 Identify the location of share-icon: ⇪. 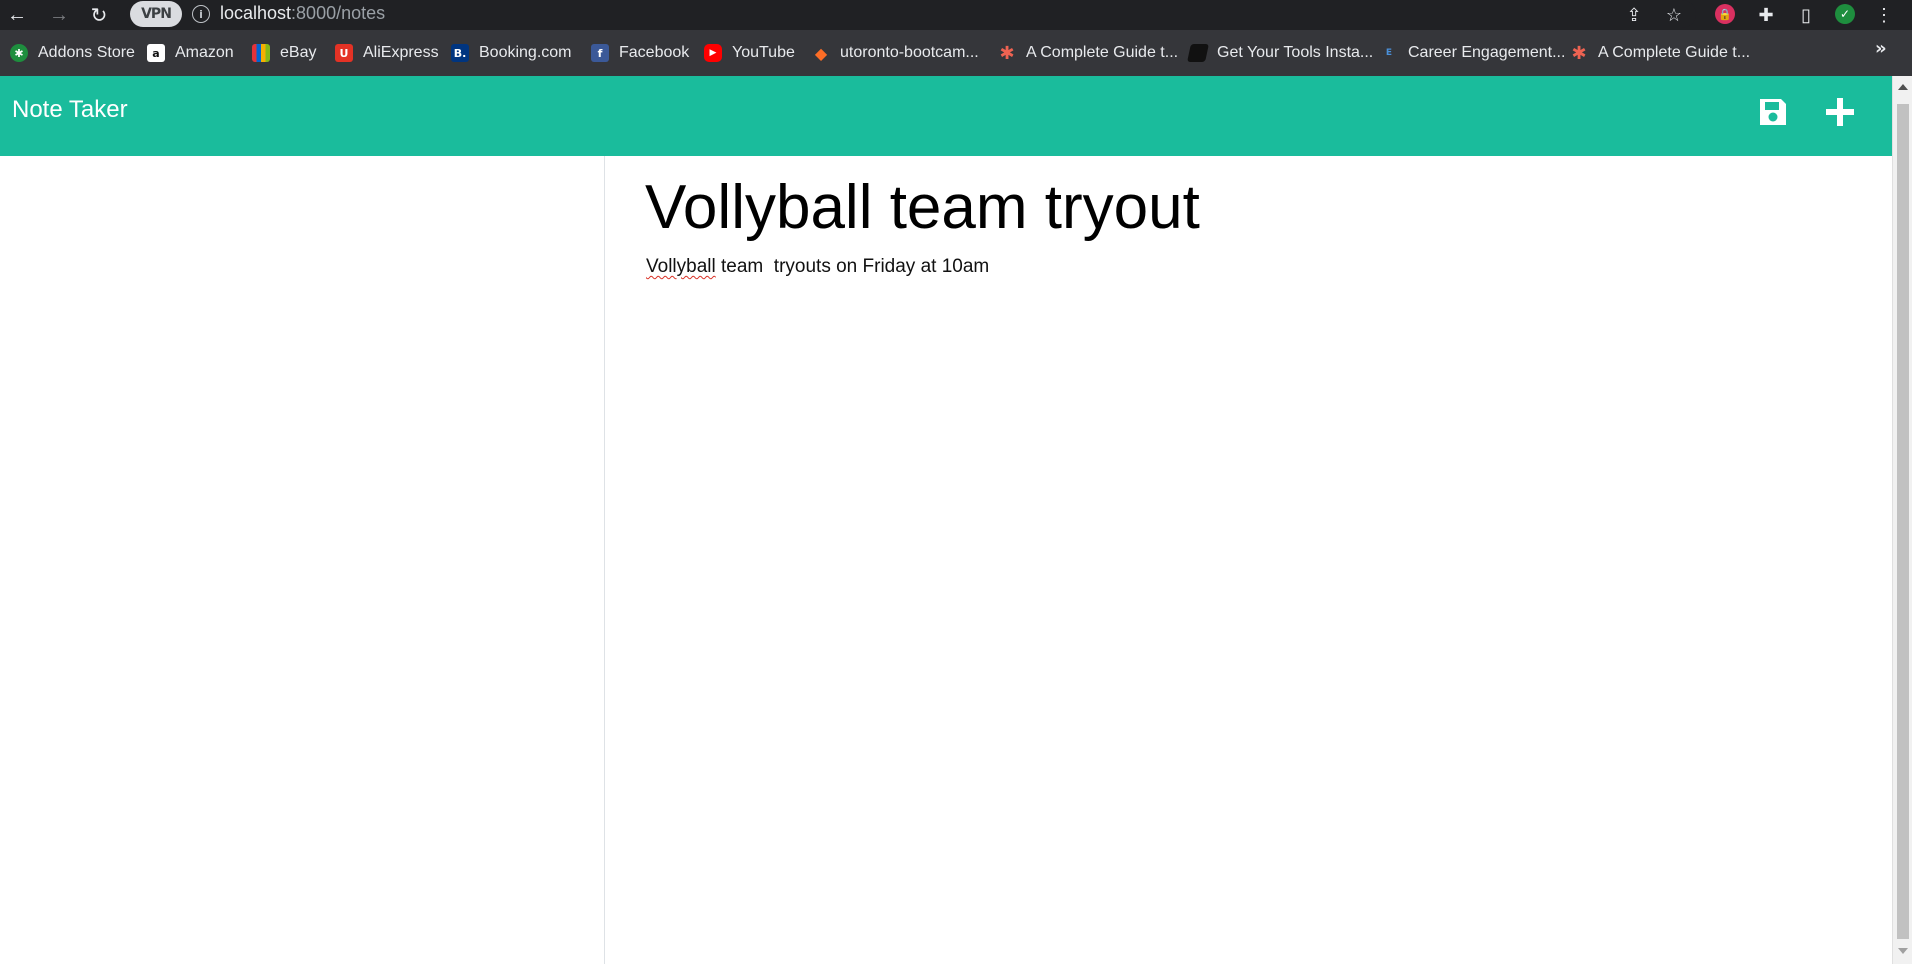
(1634, 15).